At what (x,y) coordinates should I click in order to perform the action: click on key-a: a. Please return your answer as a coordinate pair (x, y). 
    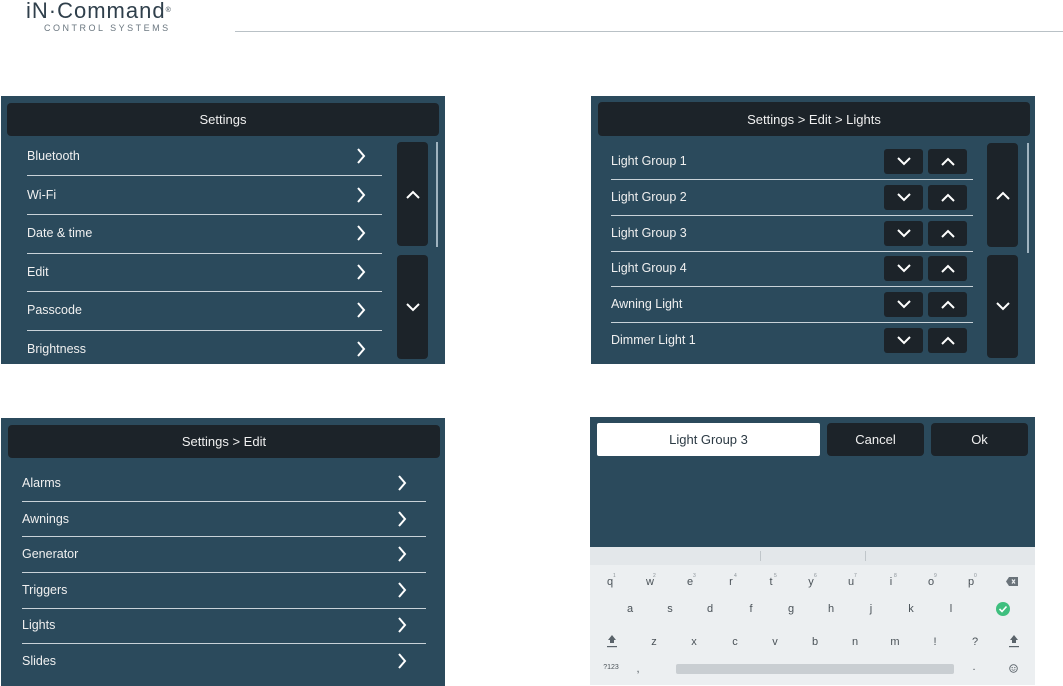
    Looking at the image, I should click on (630, 609).